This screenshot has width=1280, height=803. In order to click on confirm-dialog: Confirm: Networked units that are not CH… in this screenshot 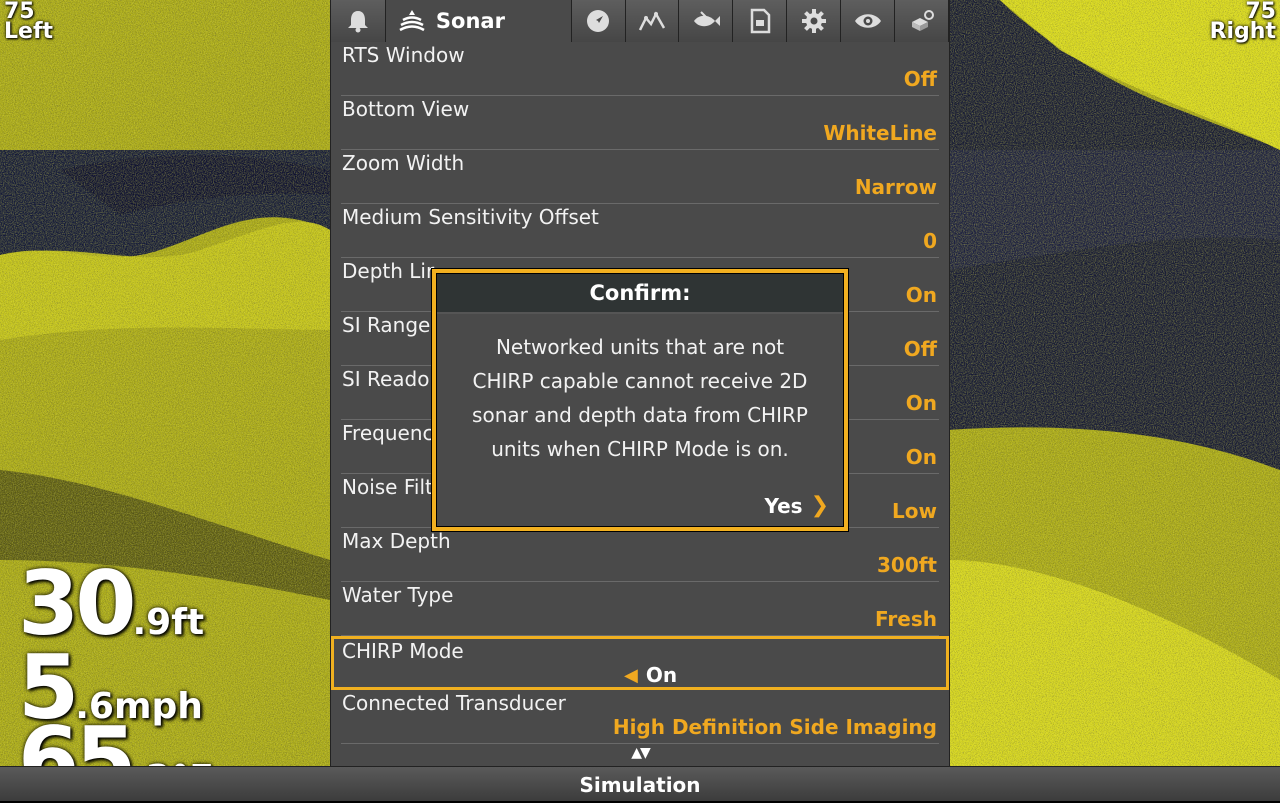, I will do `click(640, 400)`.